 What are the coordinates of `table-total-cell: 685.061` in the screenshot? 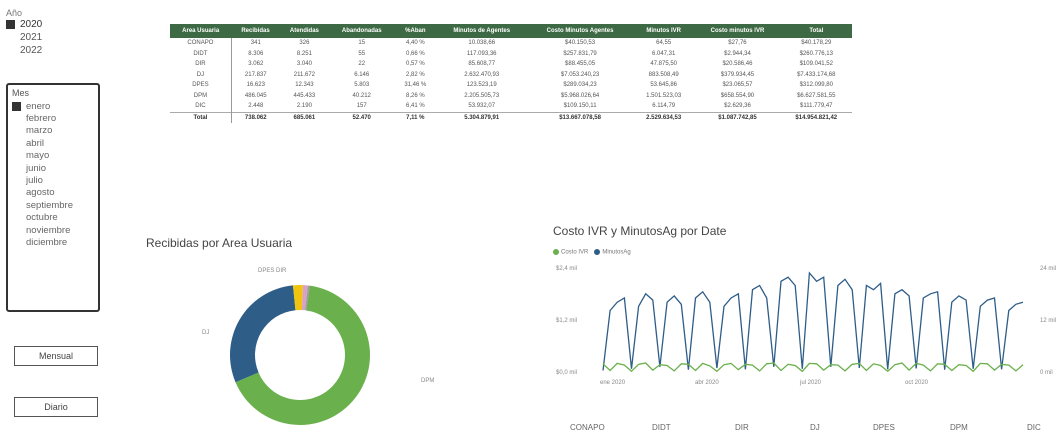 It's located at (304, 117).